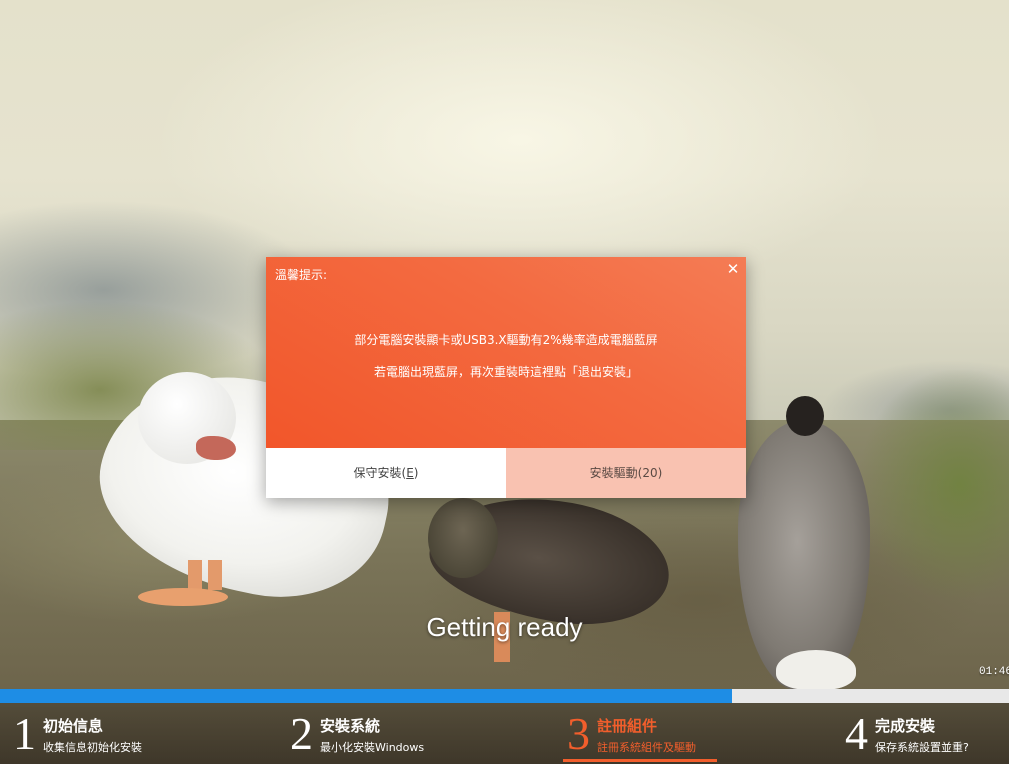 The height and width of the screenshot is (764, 1009). What do you see at coordinates (416, 473) in the screenshot?
I see `keep-install-label-suffix: )` at bounding box center [416, 473].